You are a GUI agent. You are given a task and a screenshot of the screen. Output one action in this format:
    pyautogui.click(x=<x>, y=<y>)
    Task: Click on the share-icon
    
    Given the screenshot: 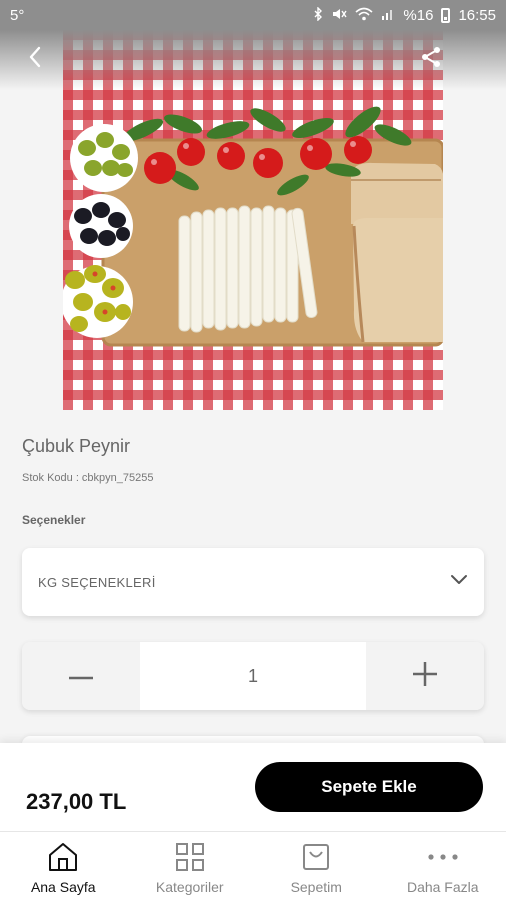 What is the action you would take?
    pyautogui.click(x=431, y=59)
    